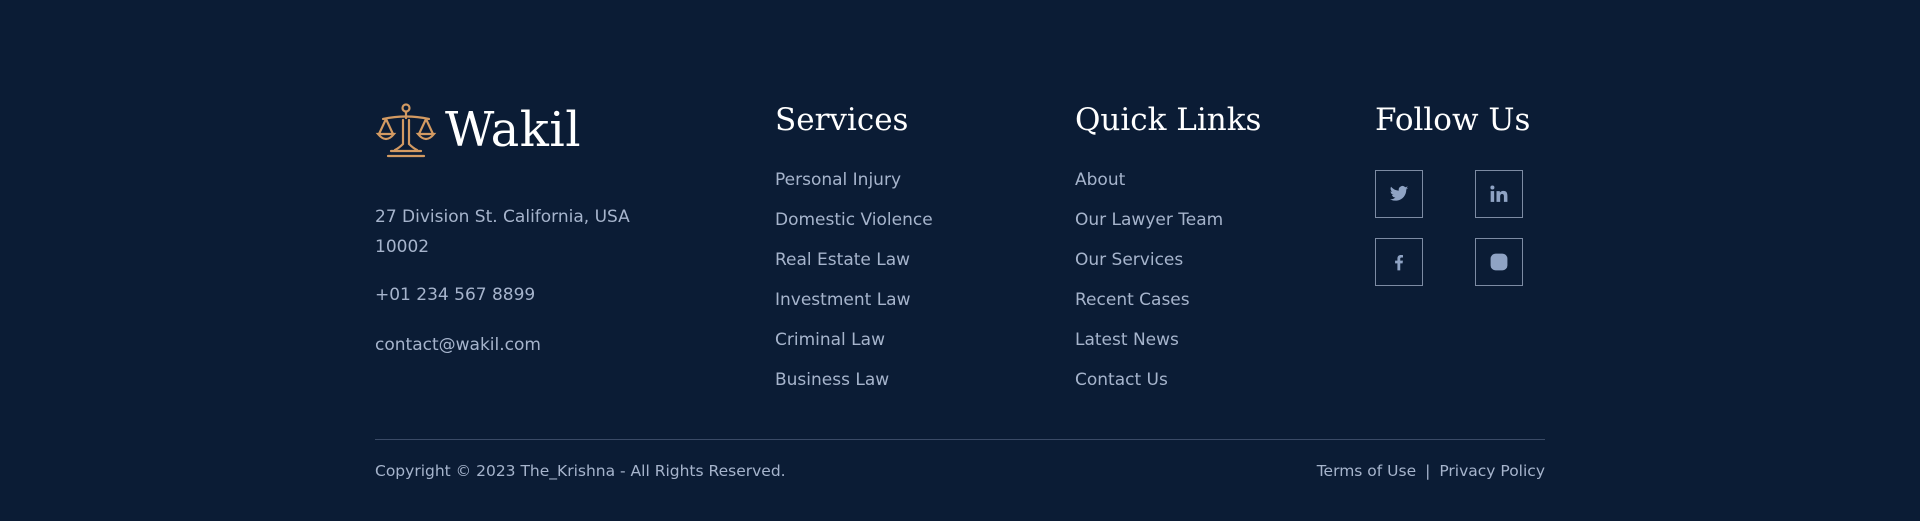  Describe the element at coordinates (1149, 388) in the screenshot. I see `quick-link-contact-us: Contact Us` at that location.